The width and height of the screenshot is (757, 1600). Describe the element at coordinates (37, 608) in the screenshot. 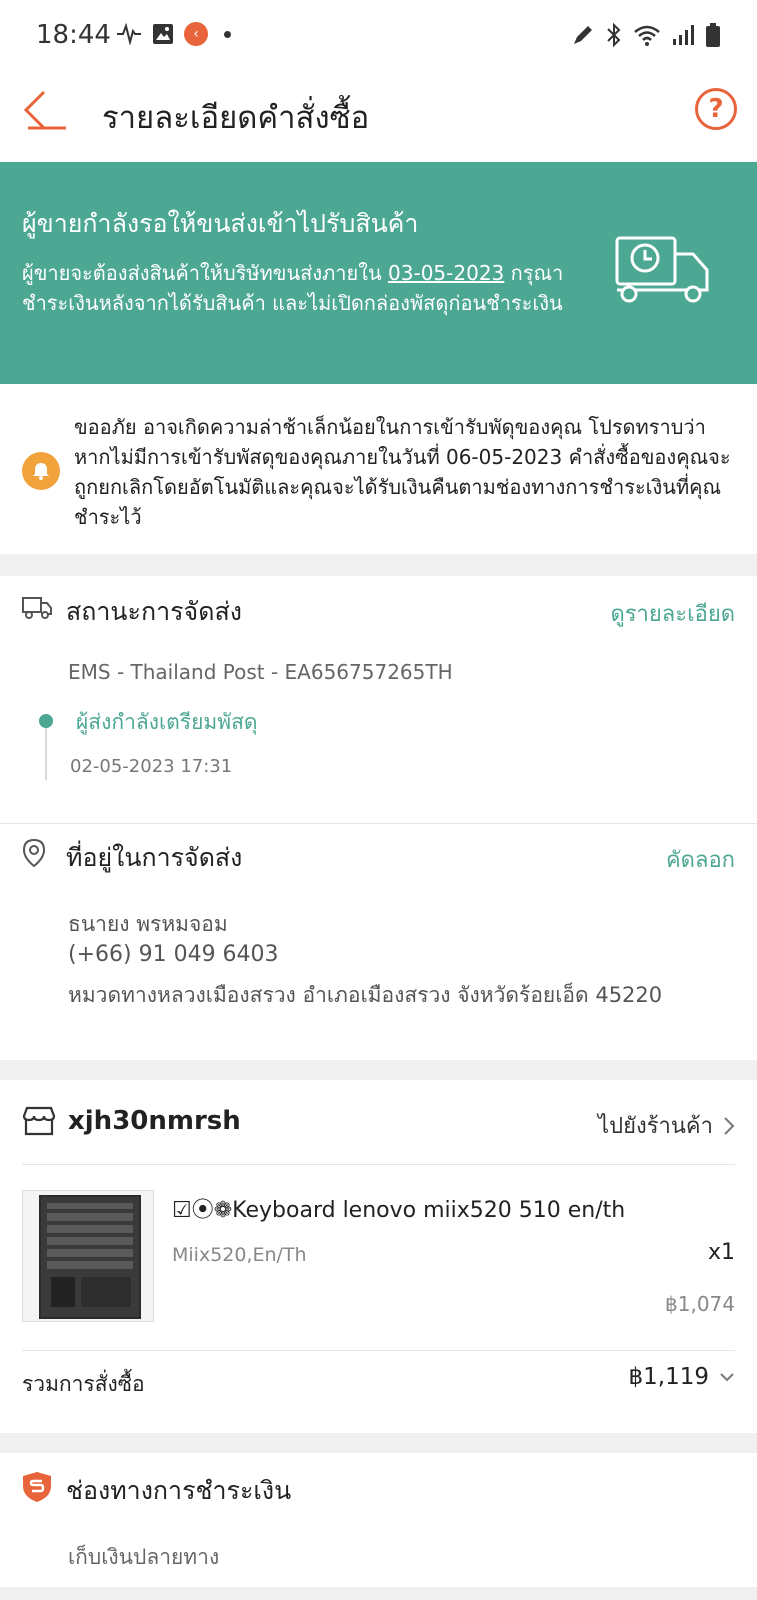

I see `truck-outline-icon` at that location.